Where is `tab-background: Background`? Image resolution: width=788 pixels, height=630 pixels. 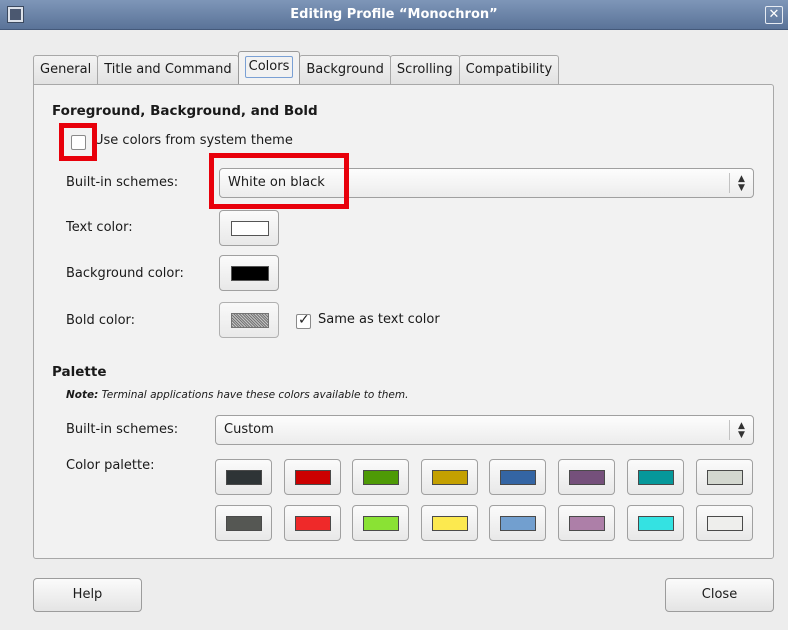 tab-background: Background is located at coordinates (345, 69).